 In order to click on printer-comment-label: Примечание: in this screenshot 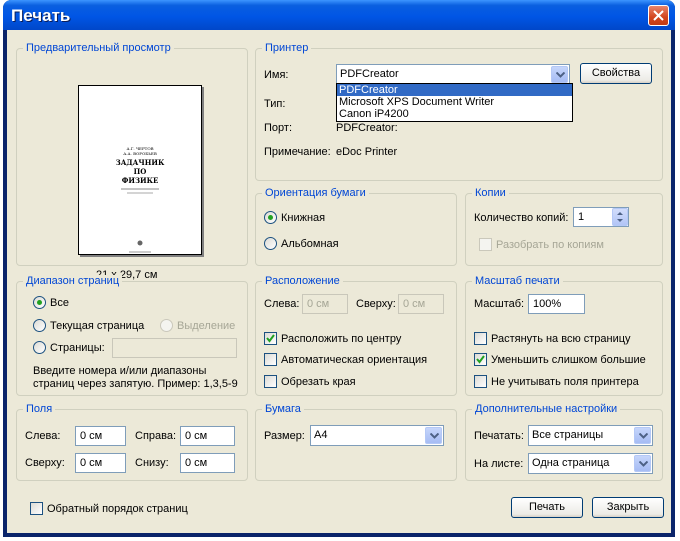, I will do `click(297, 152)`.